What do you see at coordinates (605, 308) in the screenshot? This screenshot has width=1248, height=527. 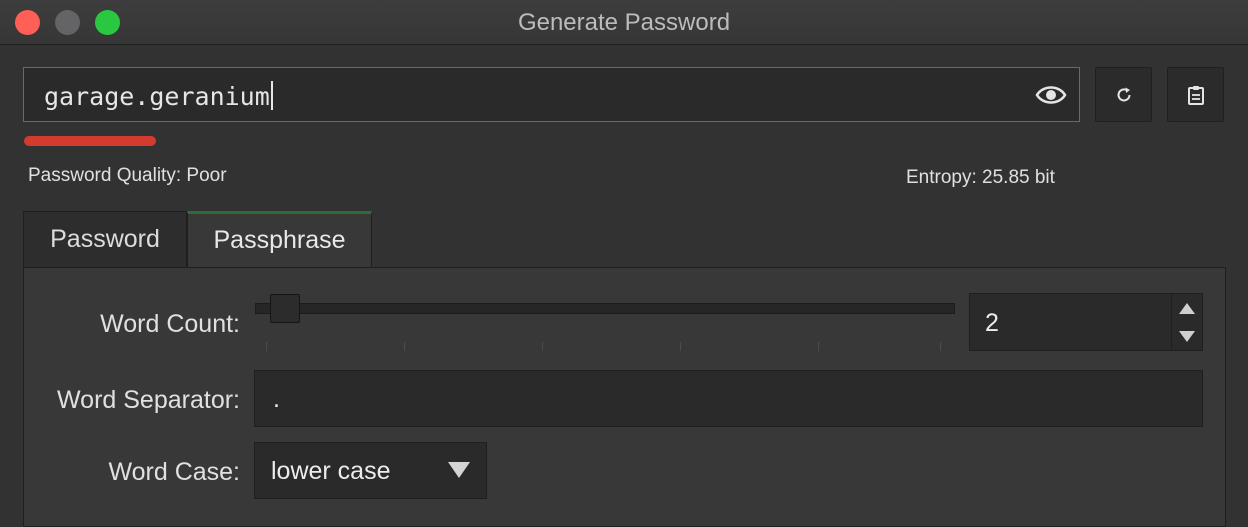 I see `word-count-slider` at bounding box center [605, 308].